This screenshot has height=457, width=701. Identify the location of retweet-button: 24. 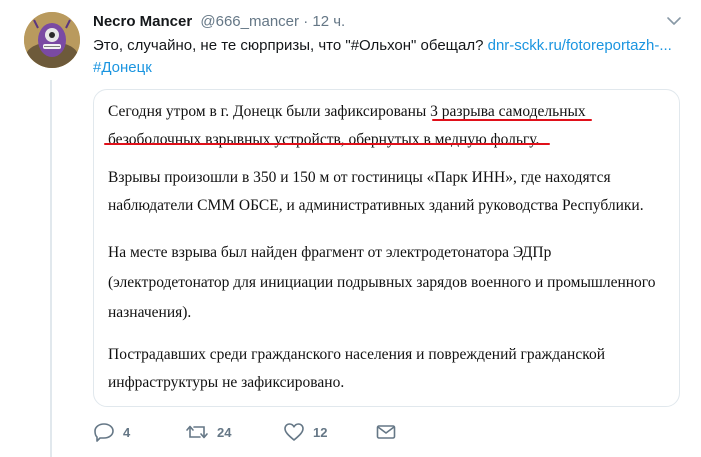
(208, 432).